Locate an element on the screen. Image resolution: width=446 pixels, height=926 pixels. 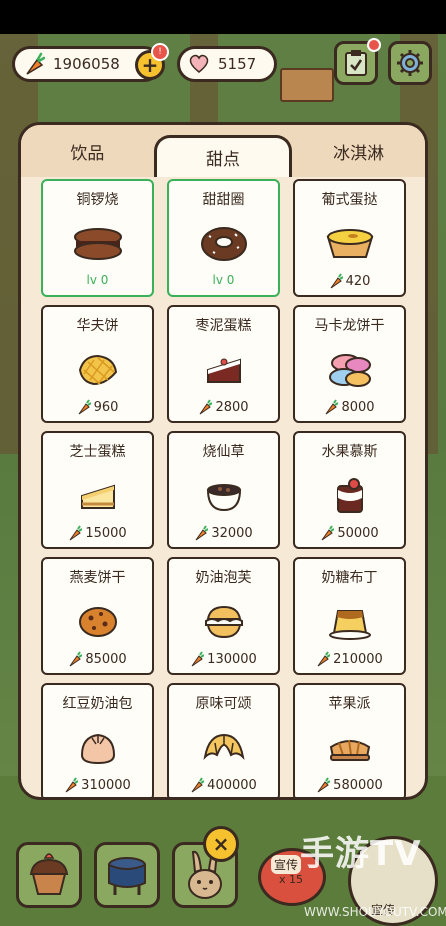
close-button: × is located at coordinates (221, 844).